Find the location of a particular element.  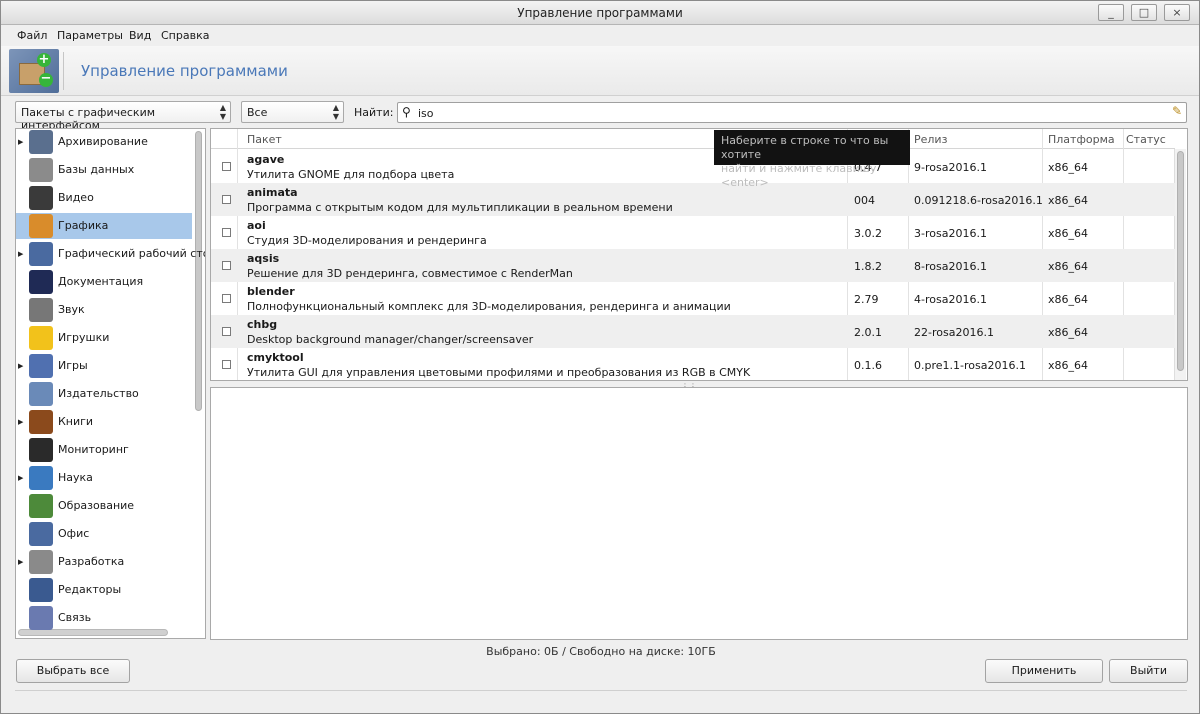

search-value: iso is located at coordinates (426, 113).